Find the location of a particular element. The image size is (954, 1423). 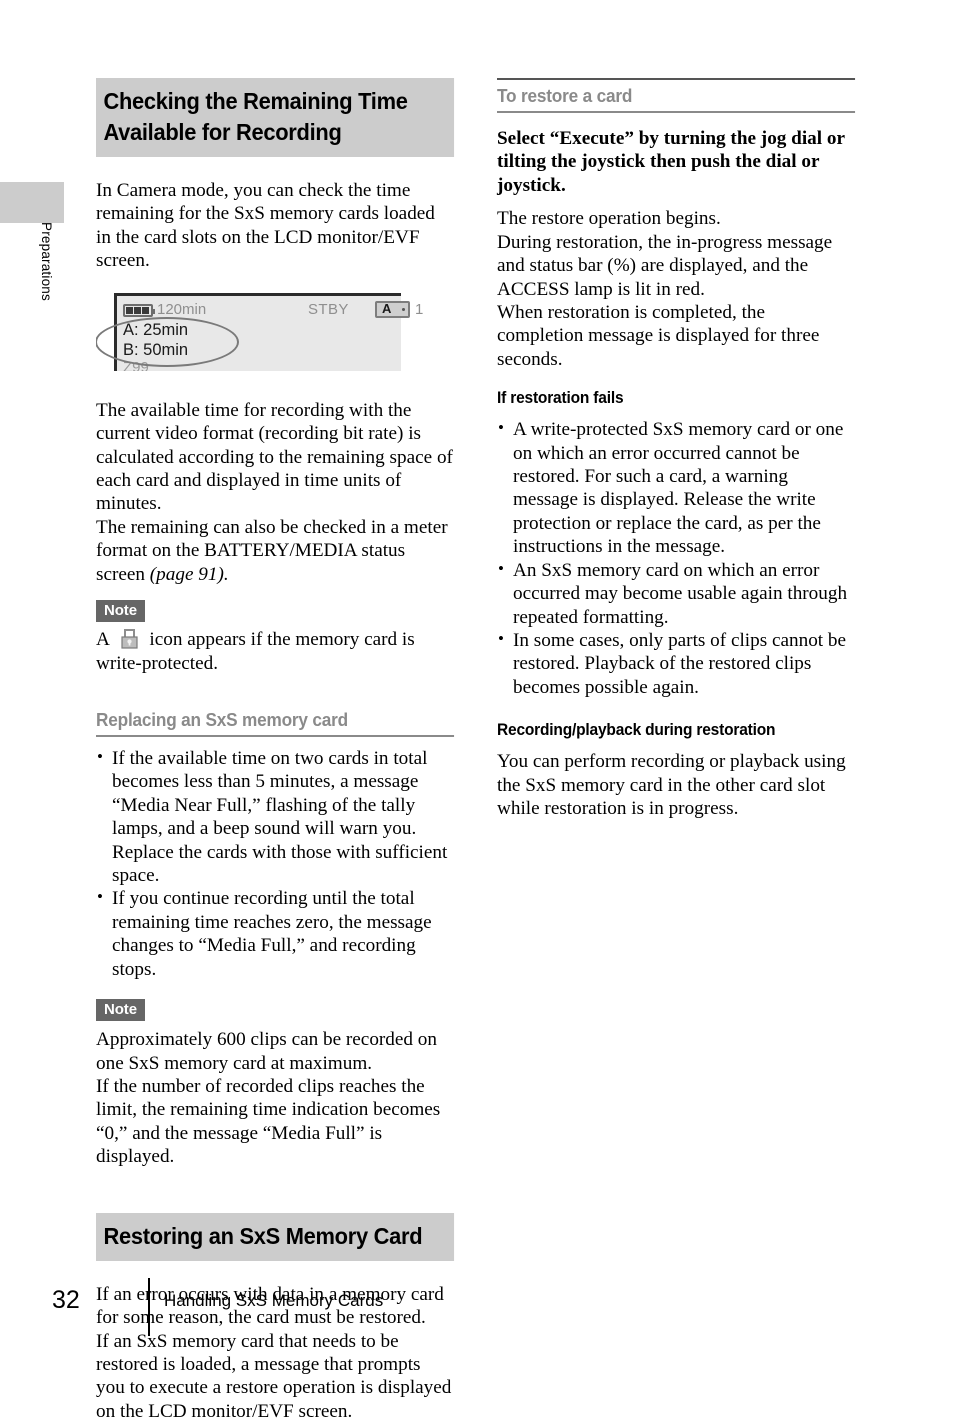

restore-paragraph-1: The restore operation begins. is located at coordinates (609, 219).